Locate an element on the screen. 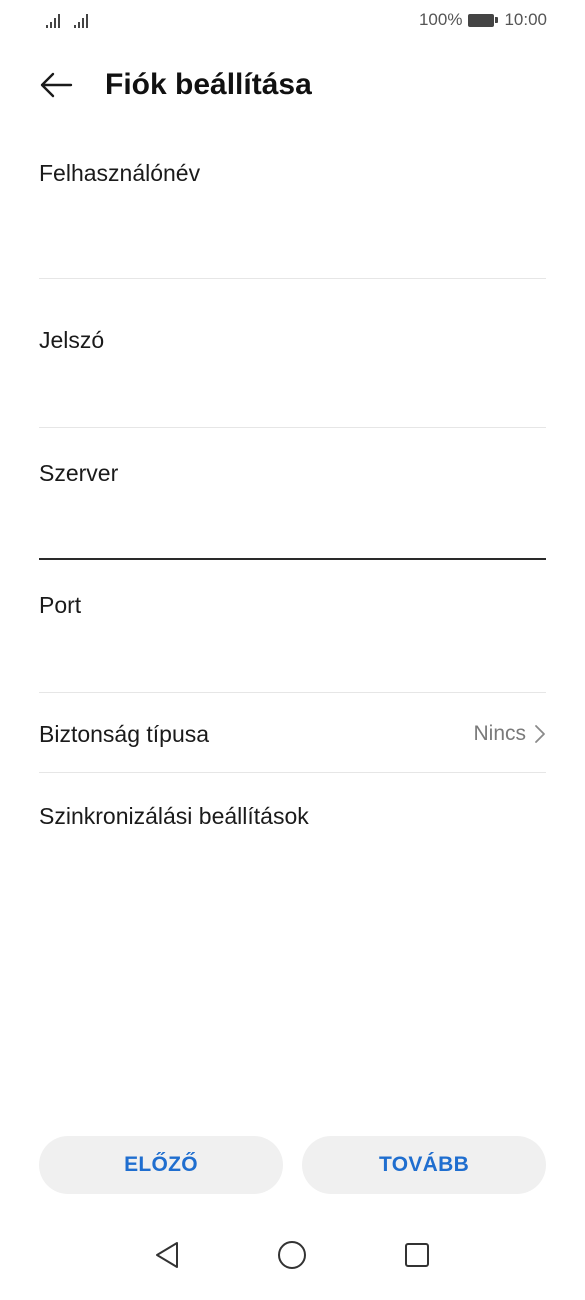 The width and height of the screenshot is (585, 1300). nav-back-button is located at coordinates (167, 1255).